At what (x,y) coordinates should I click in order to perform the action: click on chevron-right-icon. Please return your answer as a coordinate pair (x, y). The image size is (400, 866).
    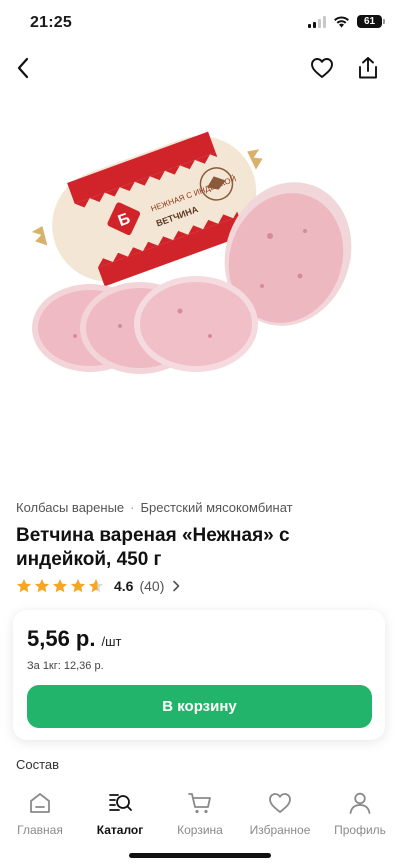
    Looking at the image, I should click on (176, 586).